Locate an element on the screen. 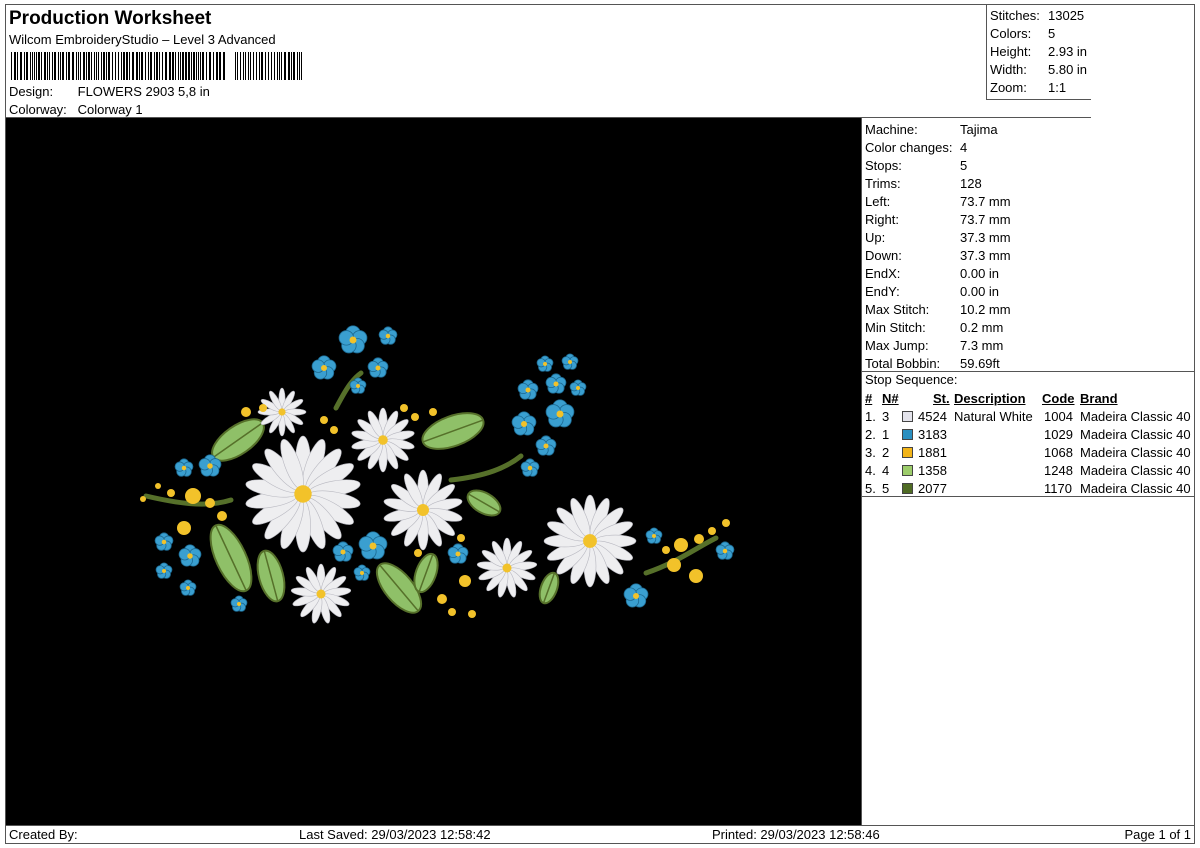 The width and height of the screenshot is (1200, 848). stat-row: Colors: 5 is located at coordinates (1040, 34).